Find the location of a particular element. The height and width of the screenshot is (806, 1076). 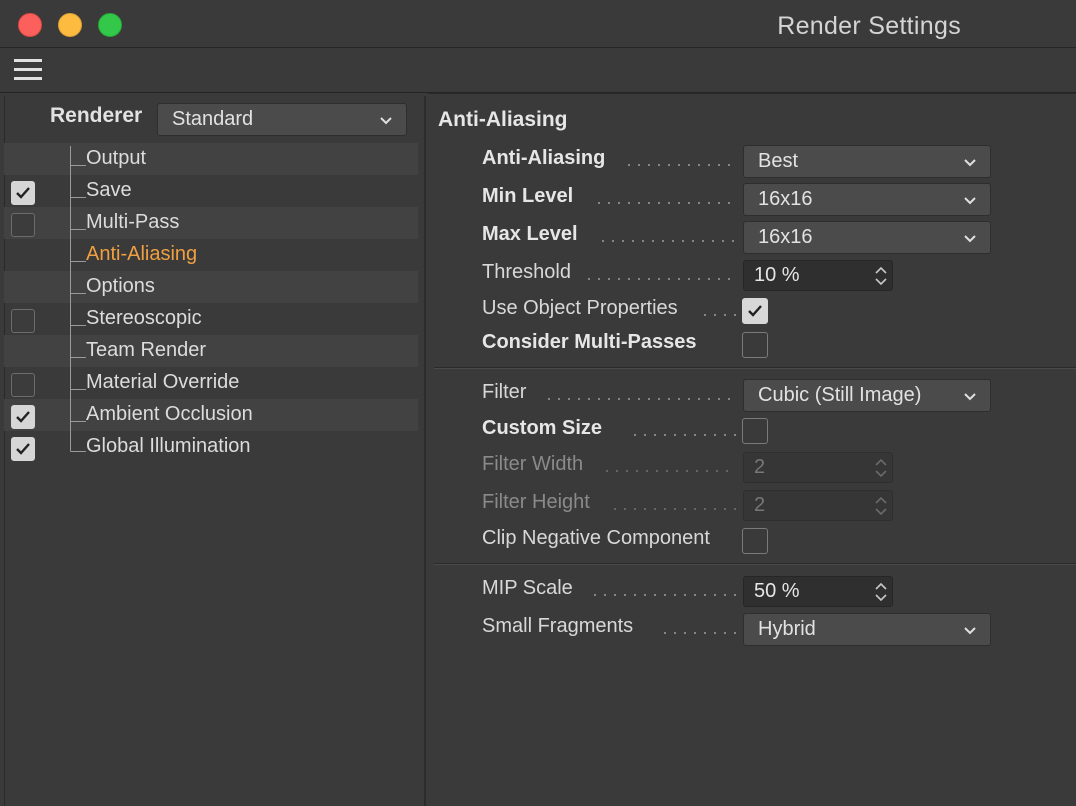

filter-width-value: 2 is located at coordinates (760, 467).